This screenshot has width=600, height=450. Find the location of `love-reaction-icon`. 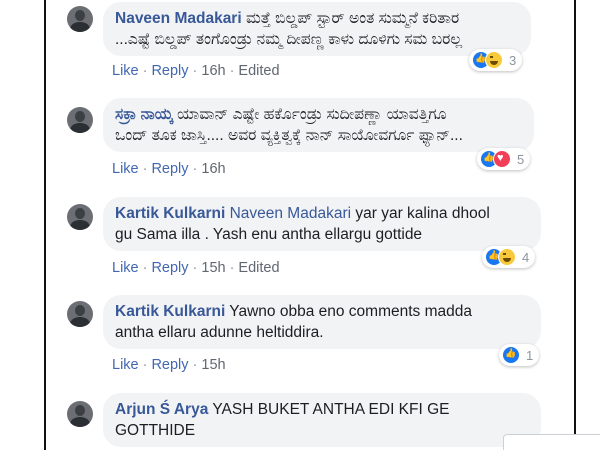

love-reaction-icon is located at coordinates (502, 159).